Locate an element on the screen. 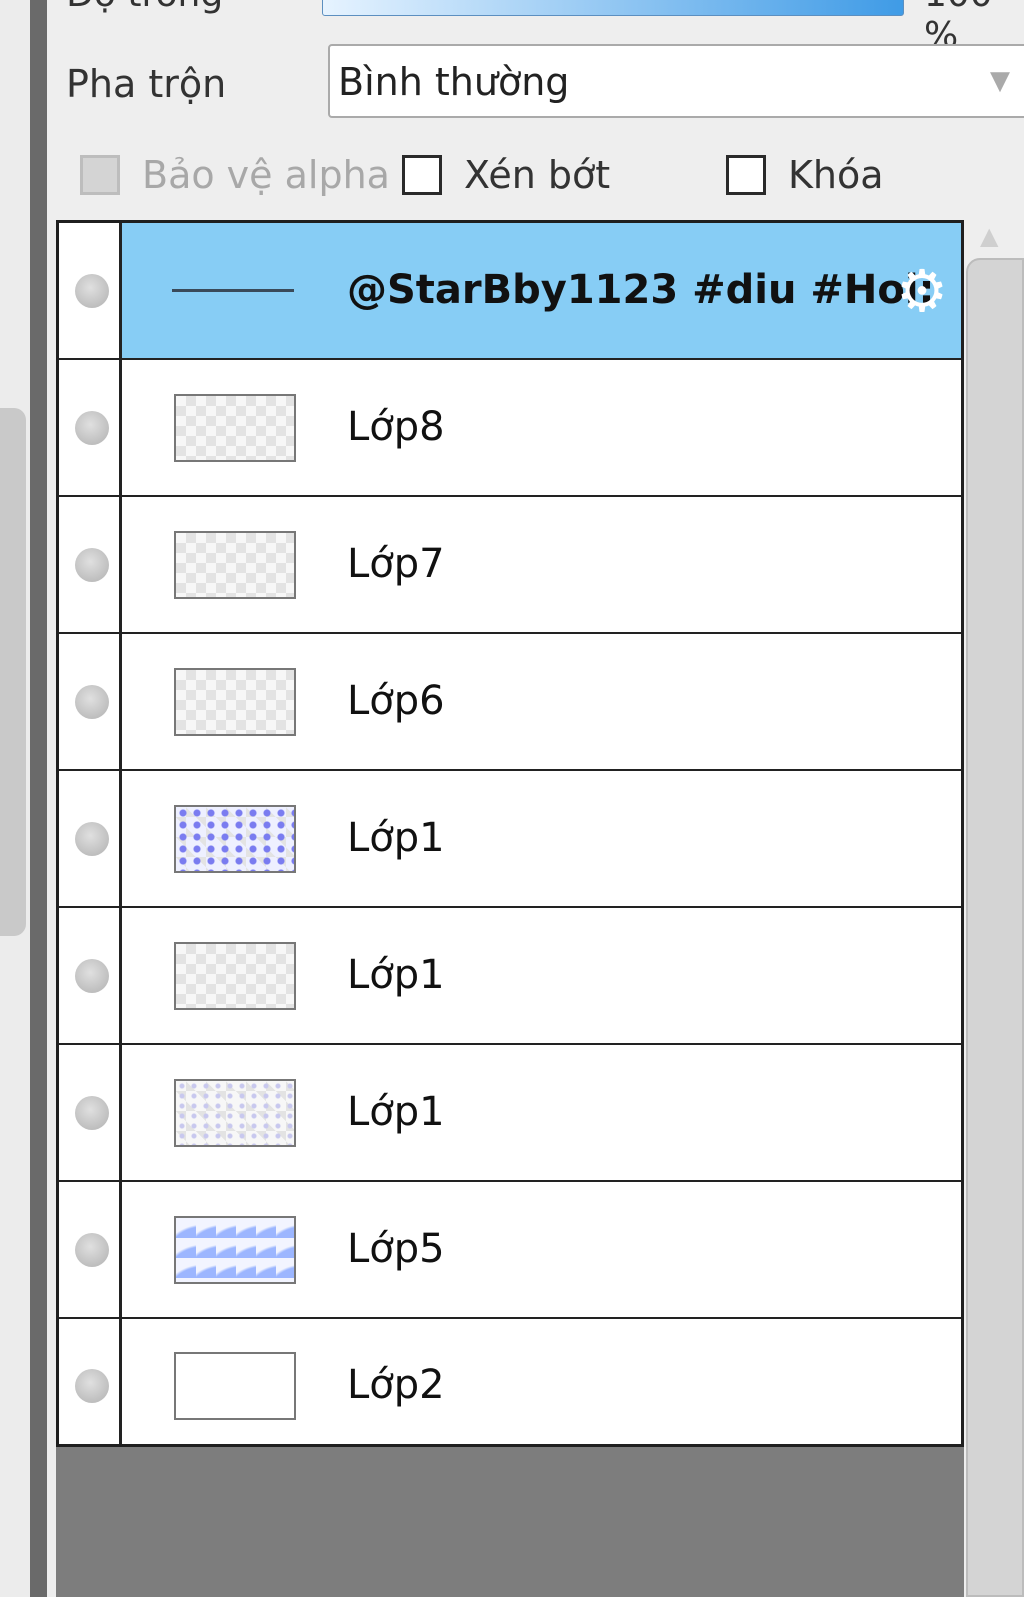 Image resolution: width=1024 pixels, height=1597 pixels. dropdown-arrow-icon: ▼ is located at coordinates (1000, 81).